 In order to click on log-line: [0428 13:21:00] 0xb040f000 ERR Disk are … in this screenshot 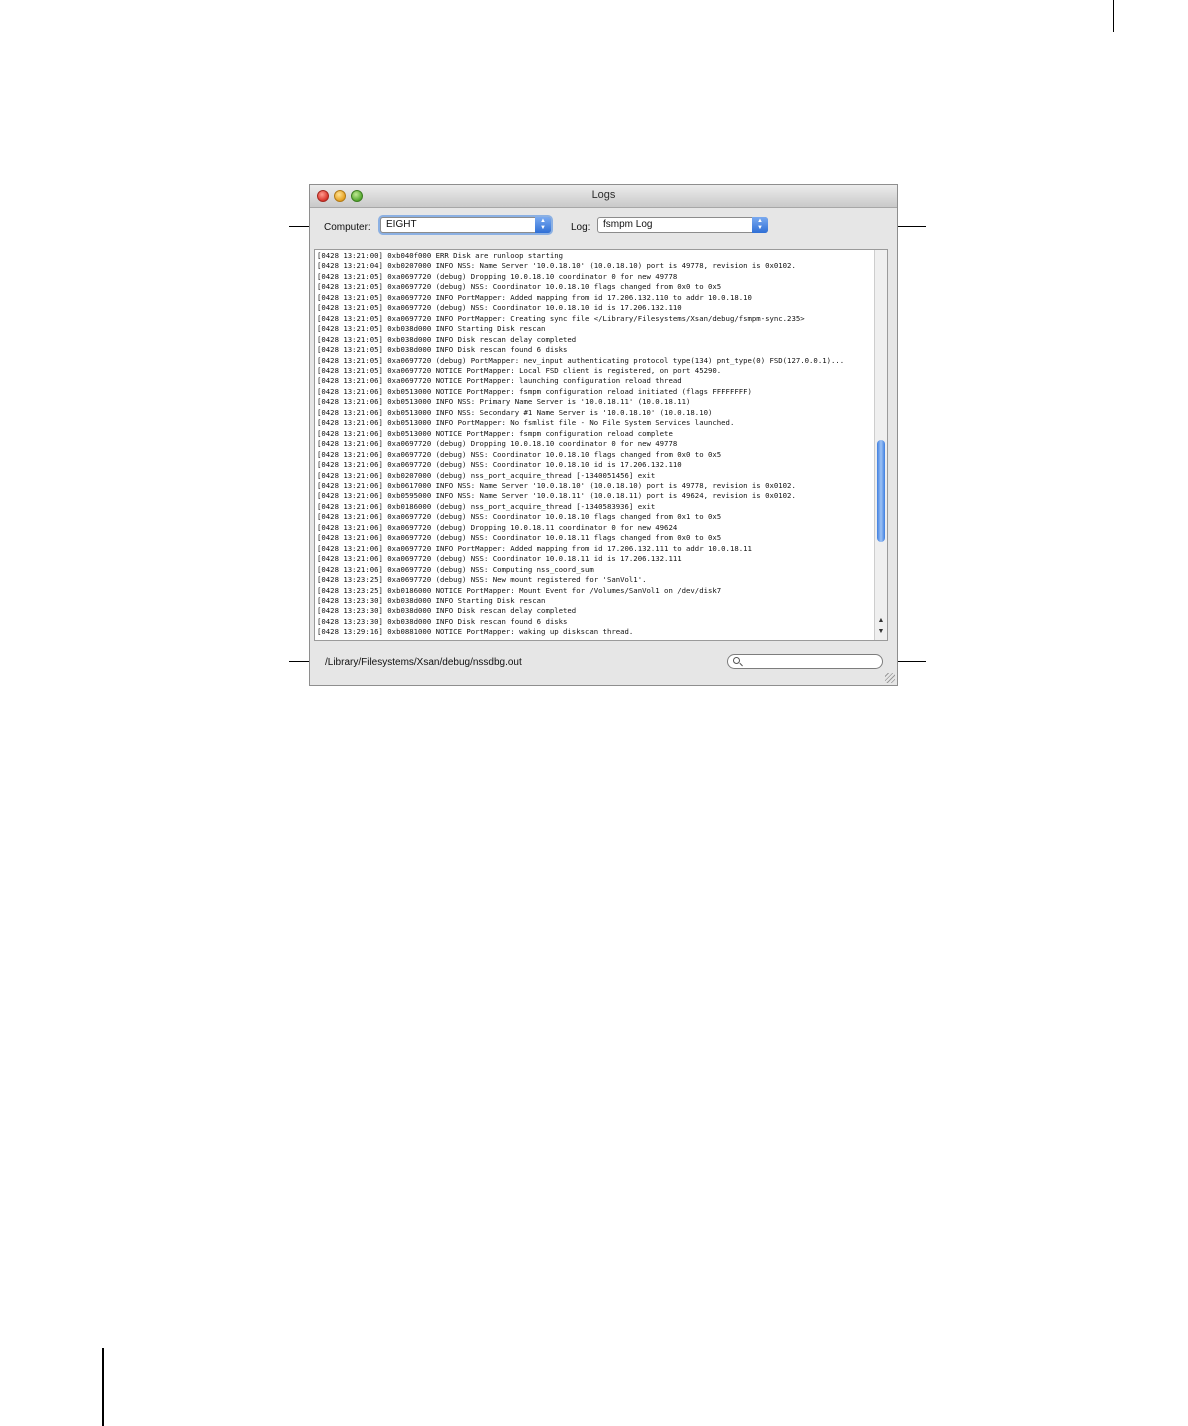, I will do `click(440, 255)`.